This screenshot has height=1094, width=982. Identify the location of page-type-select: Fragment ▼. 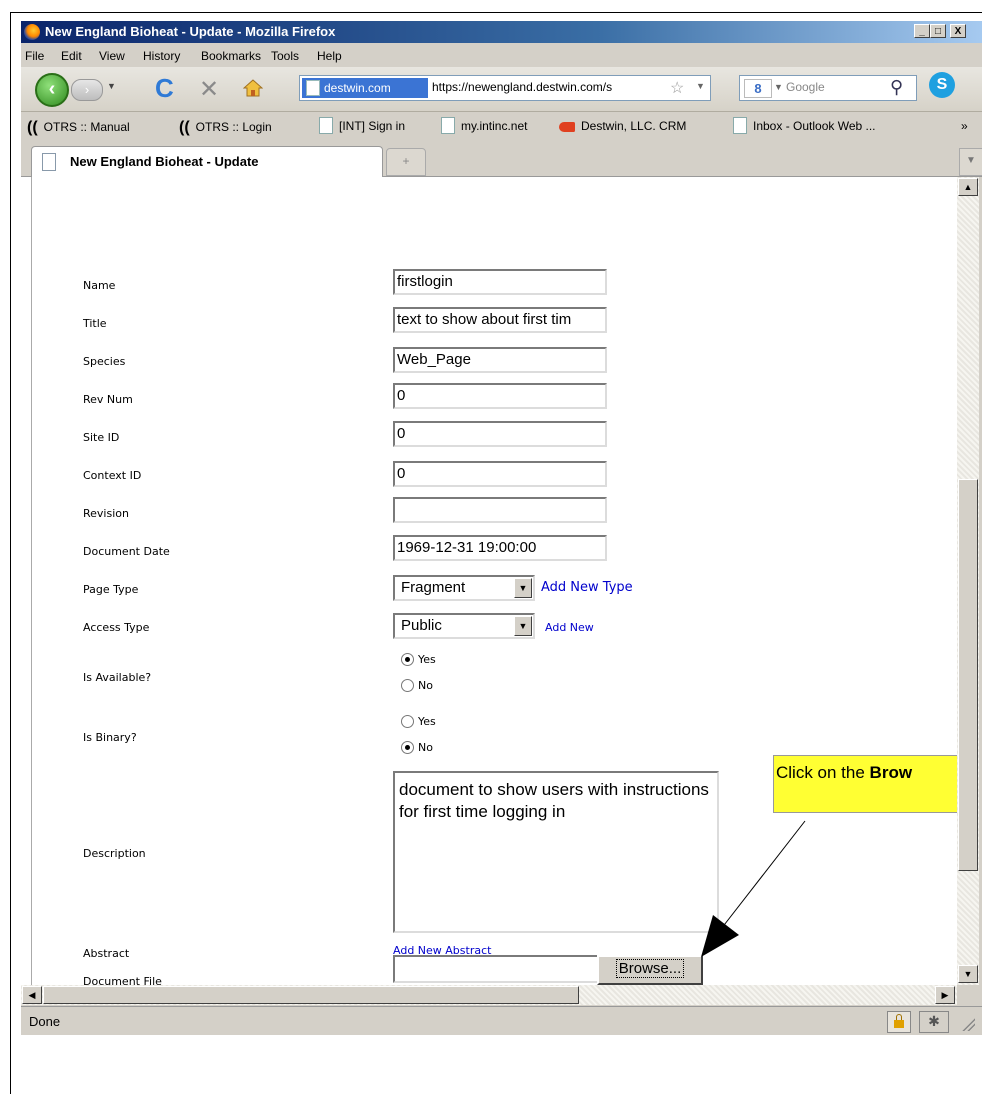
(464, 588).